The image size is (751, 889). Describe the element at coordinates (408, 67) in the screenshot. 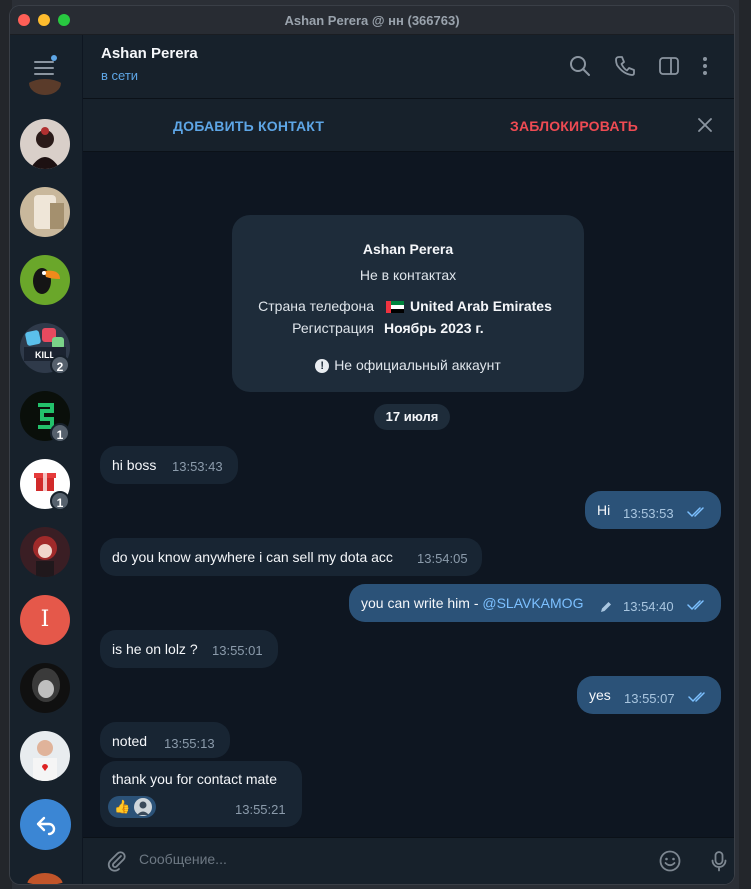

I see `chat-header: Ashan Perera в сети` at that location.